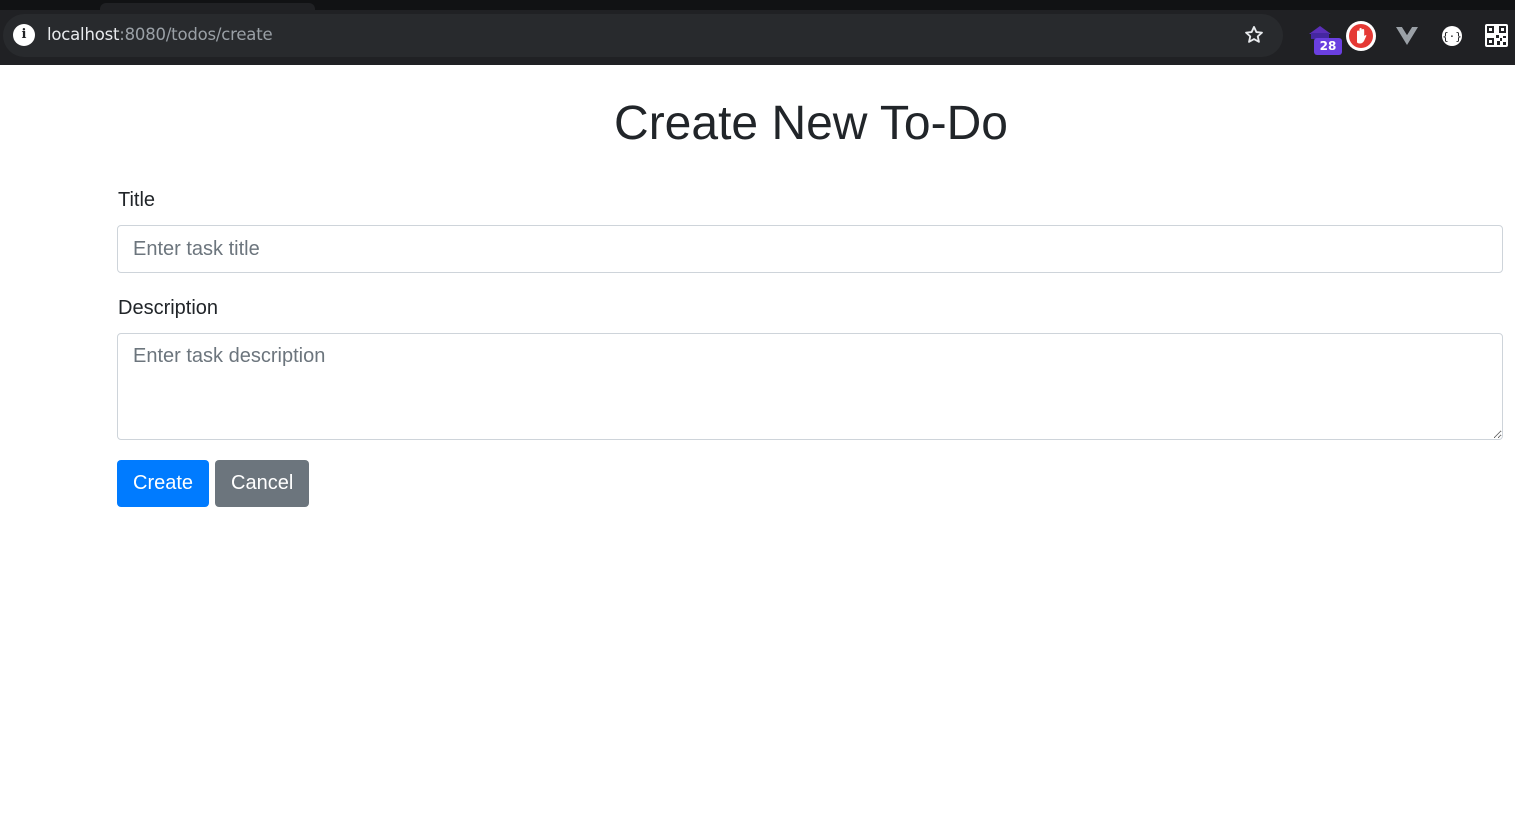  I want to click on description-label: Description, so click(168, 308).